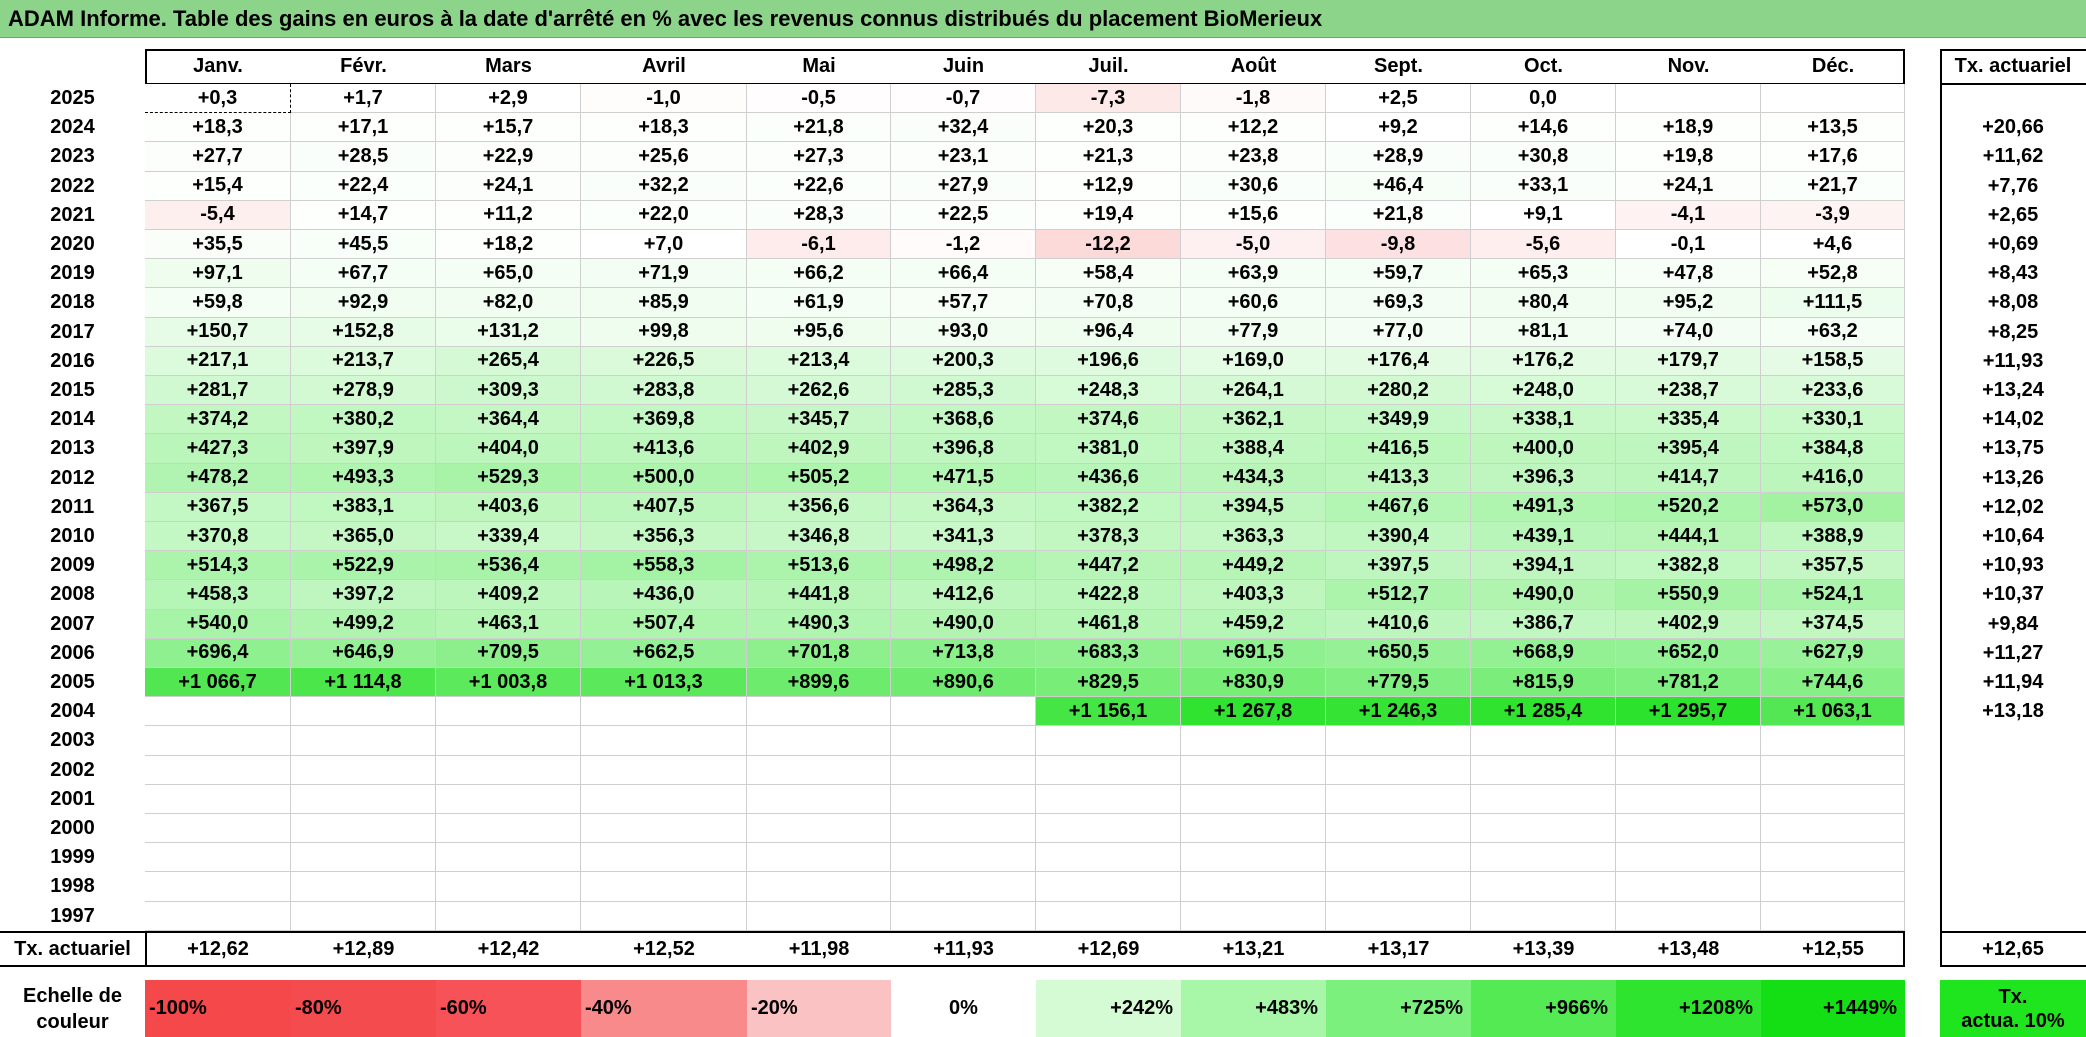 The height and width of the screenshot is (1037, 2086). What do you see at coordinates (1398, 274) in the screenshot?
I see `table-cell: +59,7` at bounding box center [1398, 274].